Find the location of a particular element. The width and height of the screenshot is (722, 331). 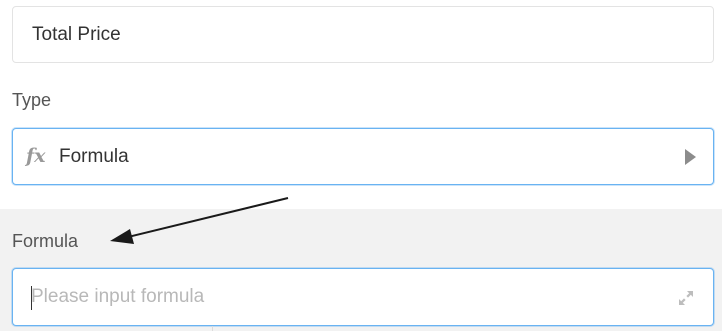

expand-icon is located at coordinates (686, 298).